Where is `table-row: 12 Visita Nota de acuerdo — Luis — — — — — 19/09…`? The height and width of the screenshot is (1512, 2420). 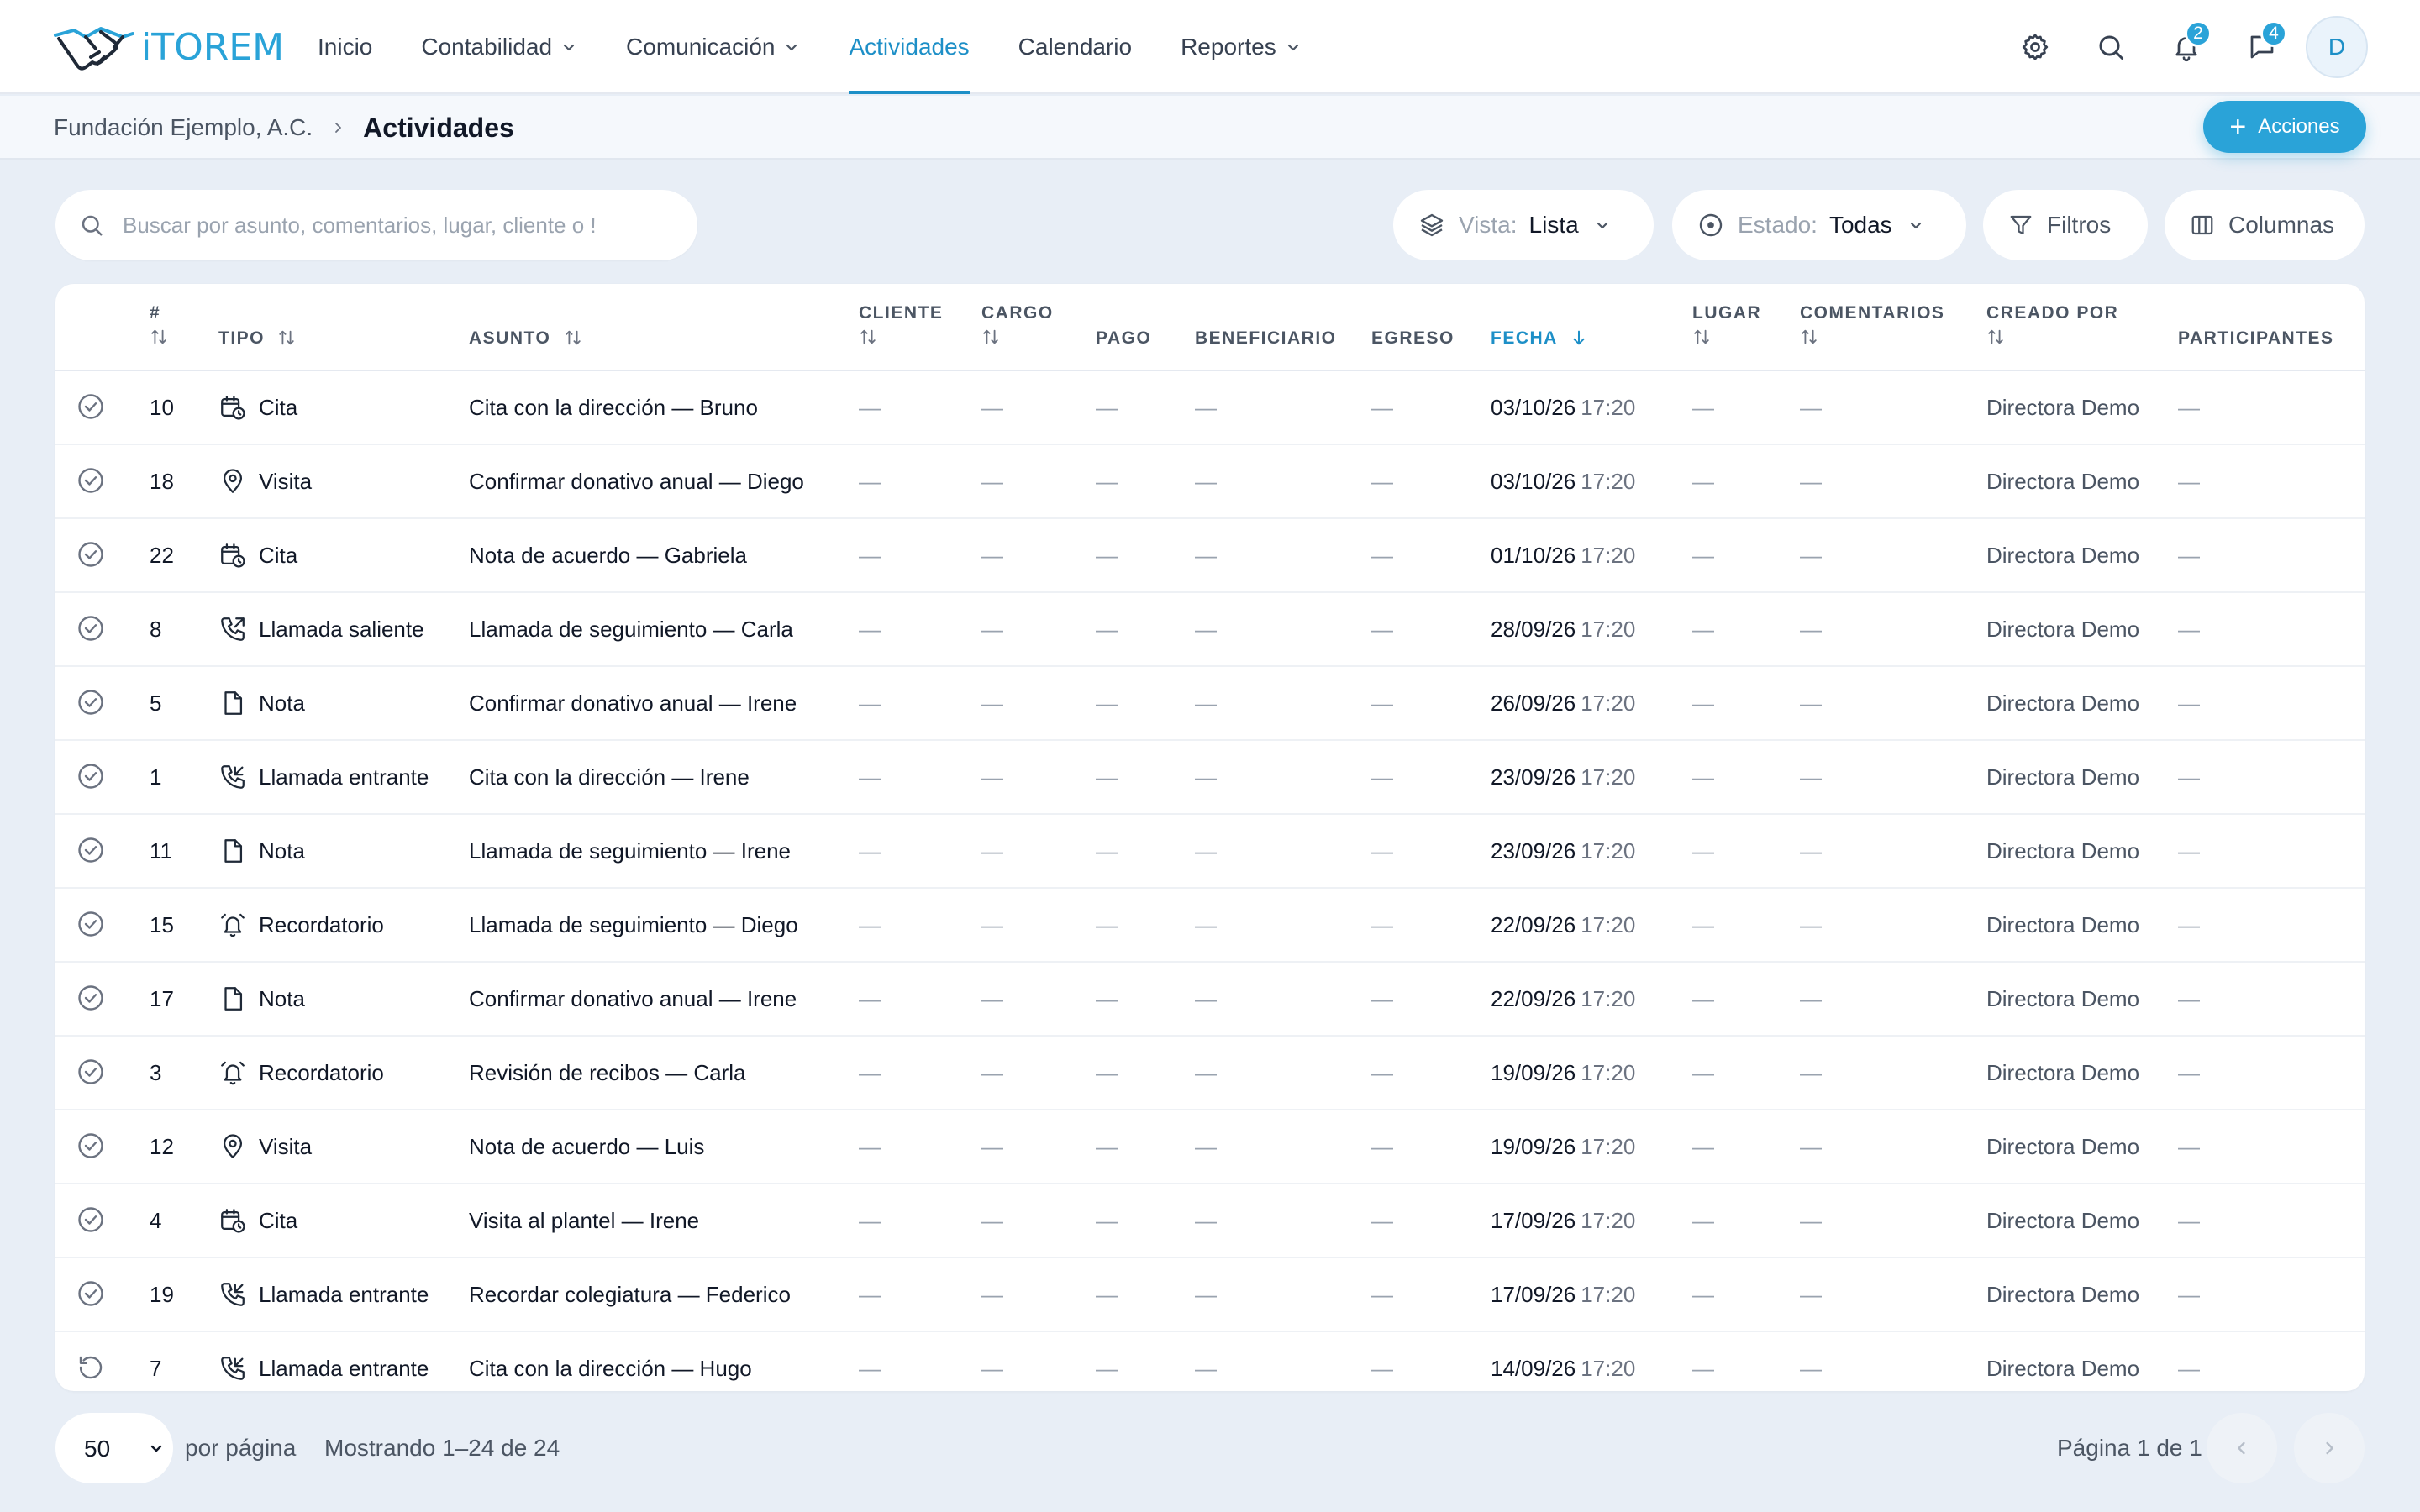 table-row: 12 Visita Nota de acuerdo — Luis — — — — — 19/09… is located at coordinates (1210, 1147).